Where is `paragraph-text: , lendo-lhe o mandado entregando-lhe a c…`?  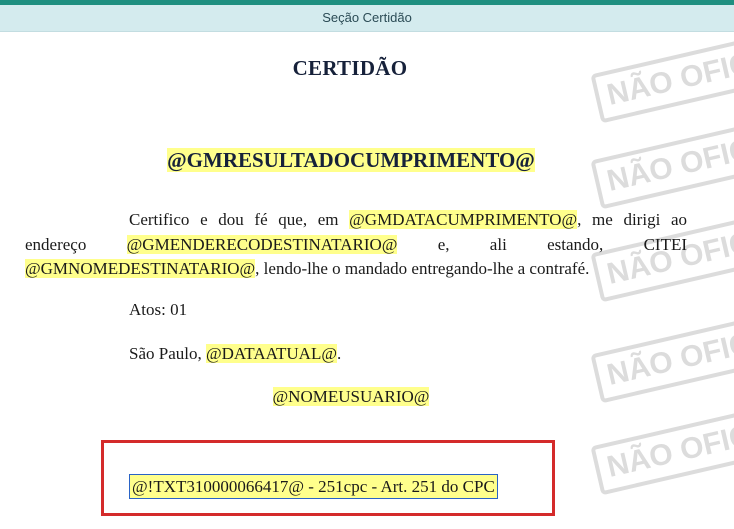 paragraph-text: , lendo-lhe o mandado entregando-lhe a c… is located at coordinates (422, 268).